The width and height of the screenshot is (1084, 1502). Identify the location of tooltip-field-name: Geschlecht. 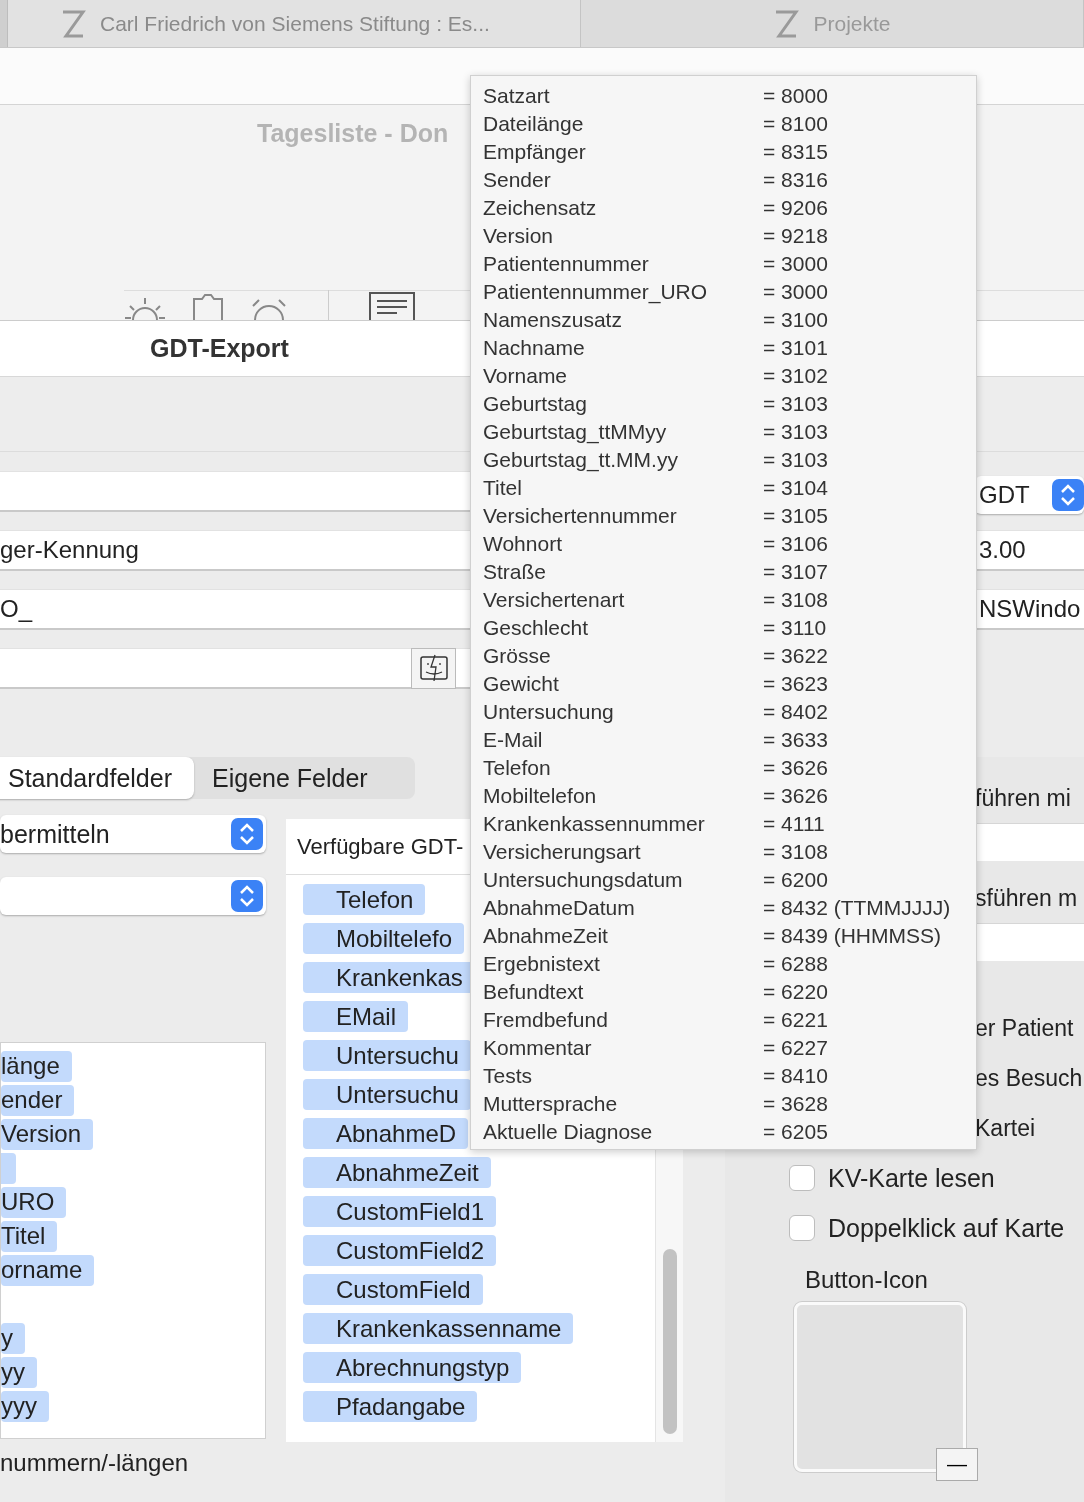
(536, 628).